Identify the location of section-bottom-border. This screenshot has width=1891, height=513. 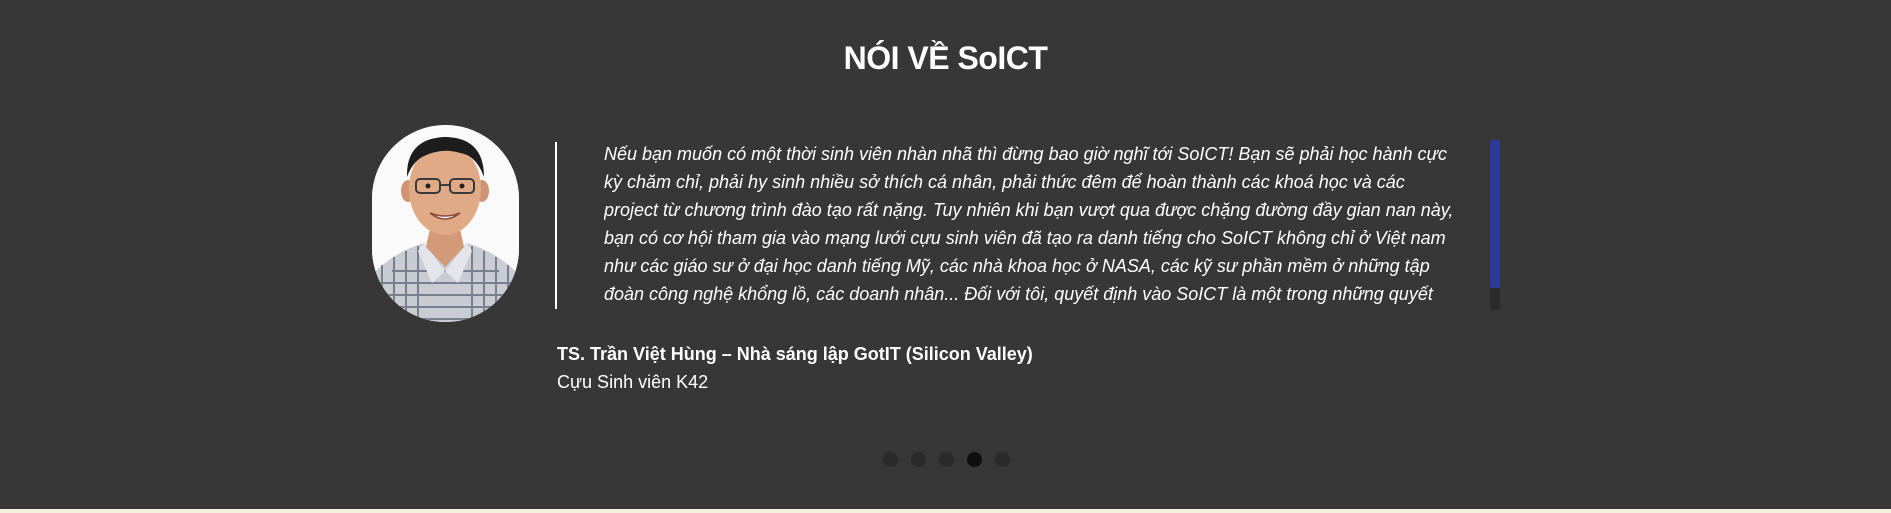
(945, 511).